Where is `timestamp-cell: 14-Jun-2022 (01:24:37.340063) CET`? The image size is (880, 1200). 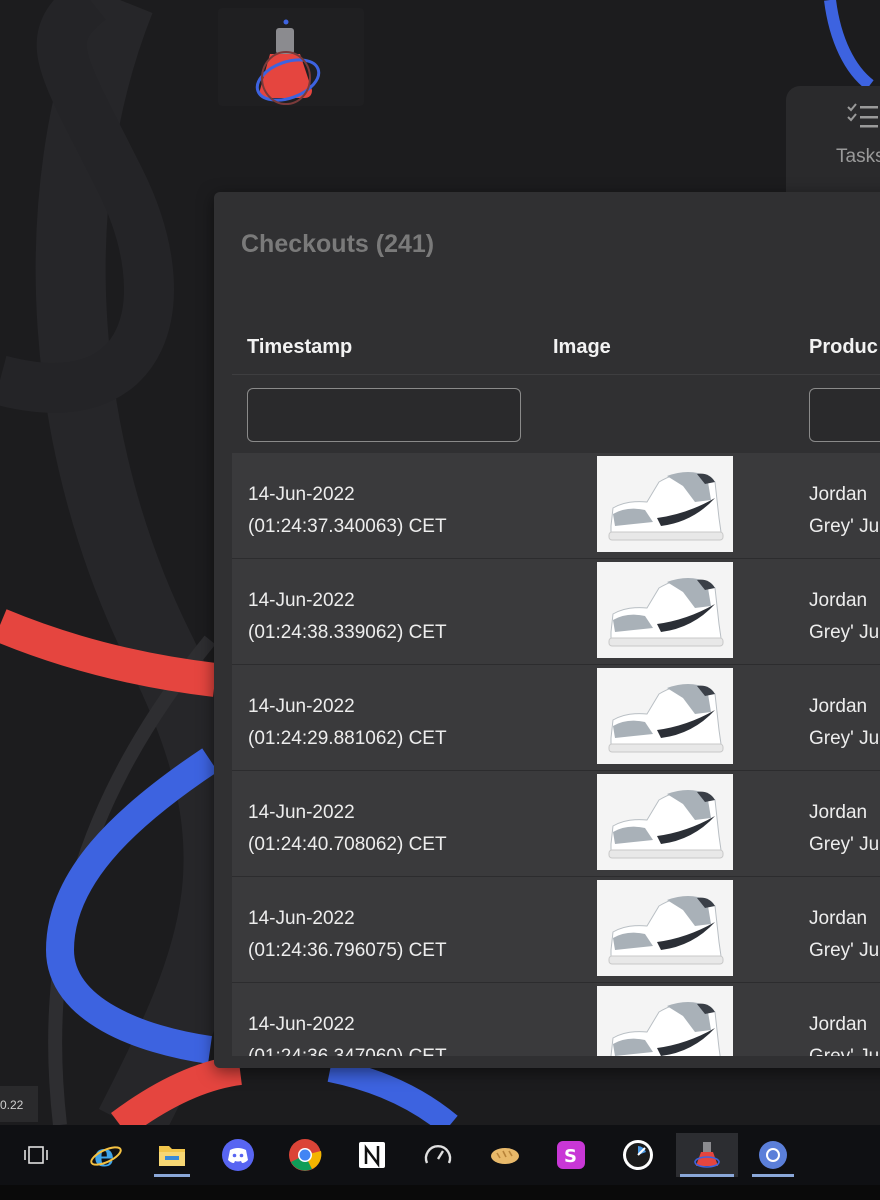 timestamp-cell: 14-Jun-2022 (01:24:37.340063) CET is located at coordinates (347, 510).